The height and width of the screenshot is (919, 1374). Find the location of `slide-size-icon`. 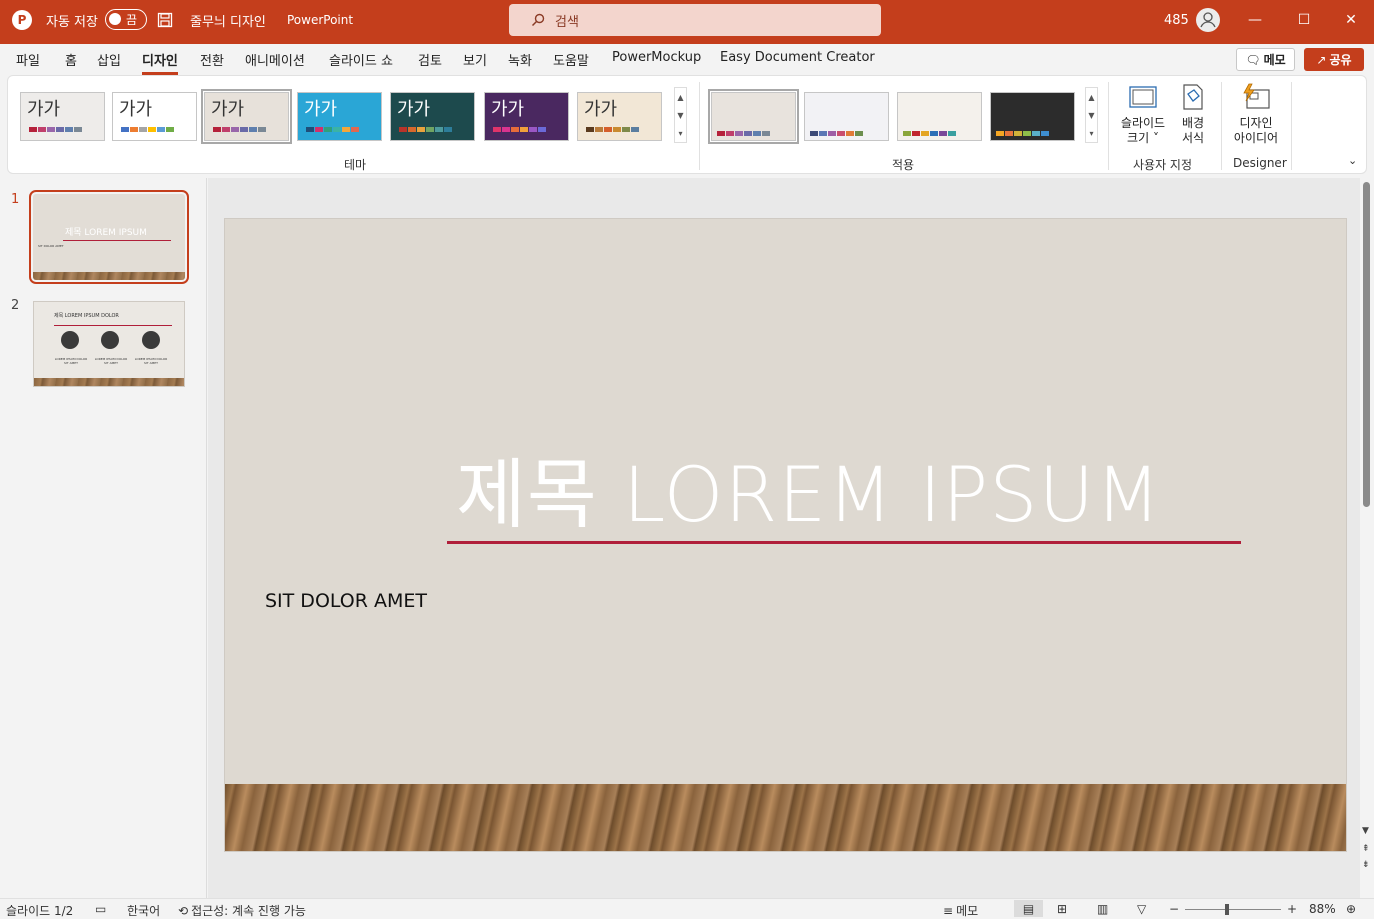

slide-size-icon is located at coordinates (1143, 97).